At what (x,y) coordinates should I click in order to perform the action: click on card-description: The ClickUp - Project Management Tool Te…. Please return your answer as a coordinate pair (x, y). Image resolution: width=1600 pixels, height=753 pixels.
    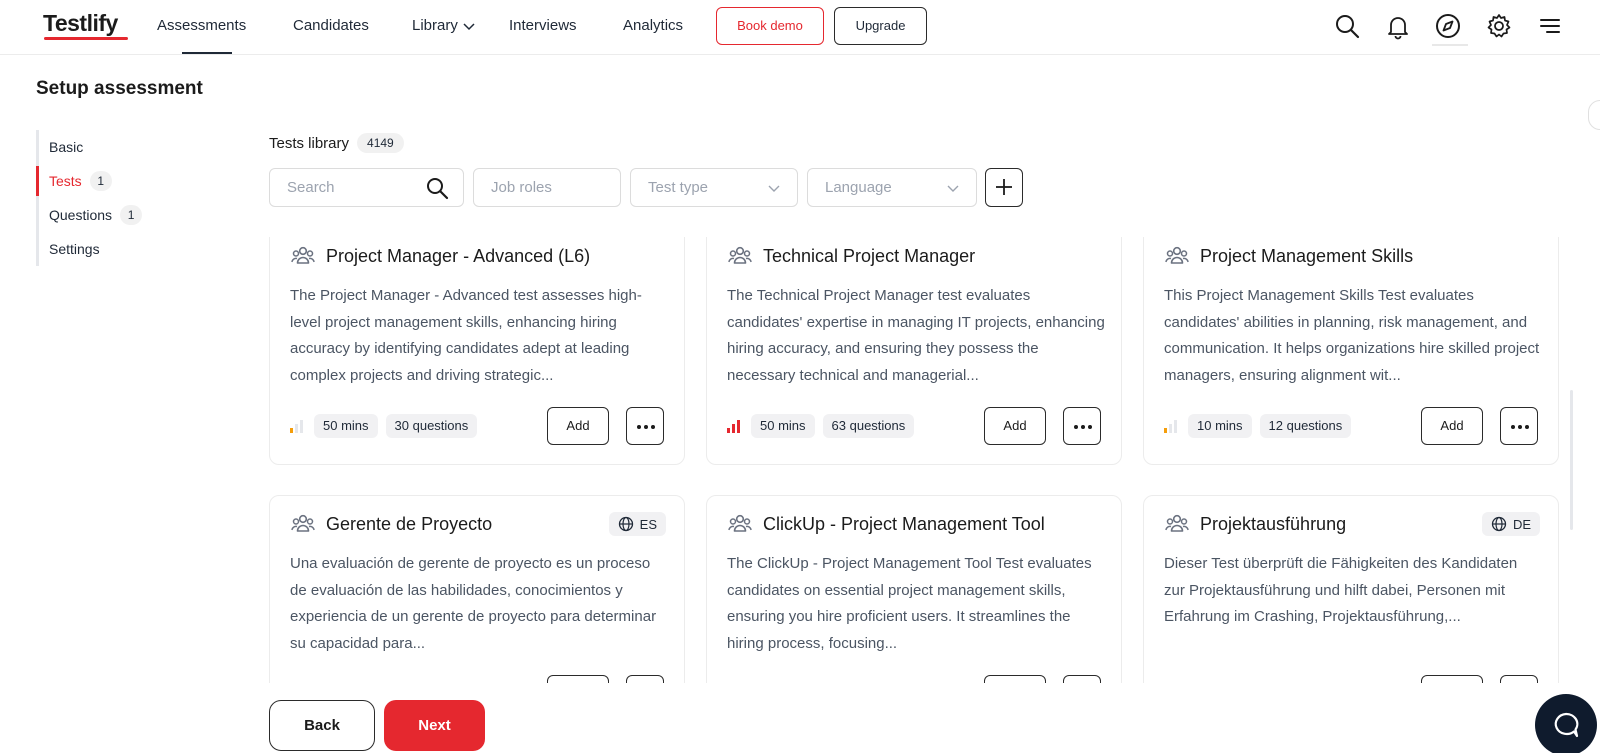
    Looking at the image, I should click on (909, 603).